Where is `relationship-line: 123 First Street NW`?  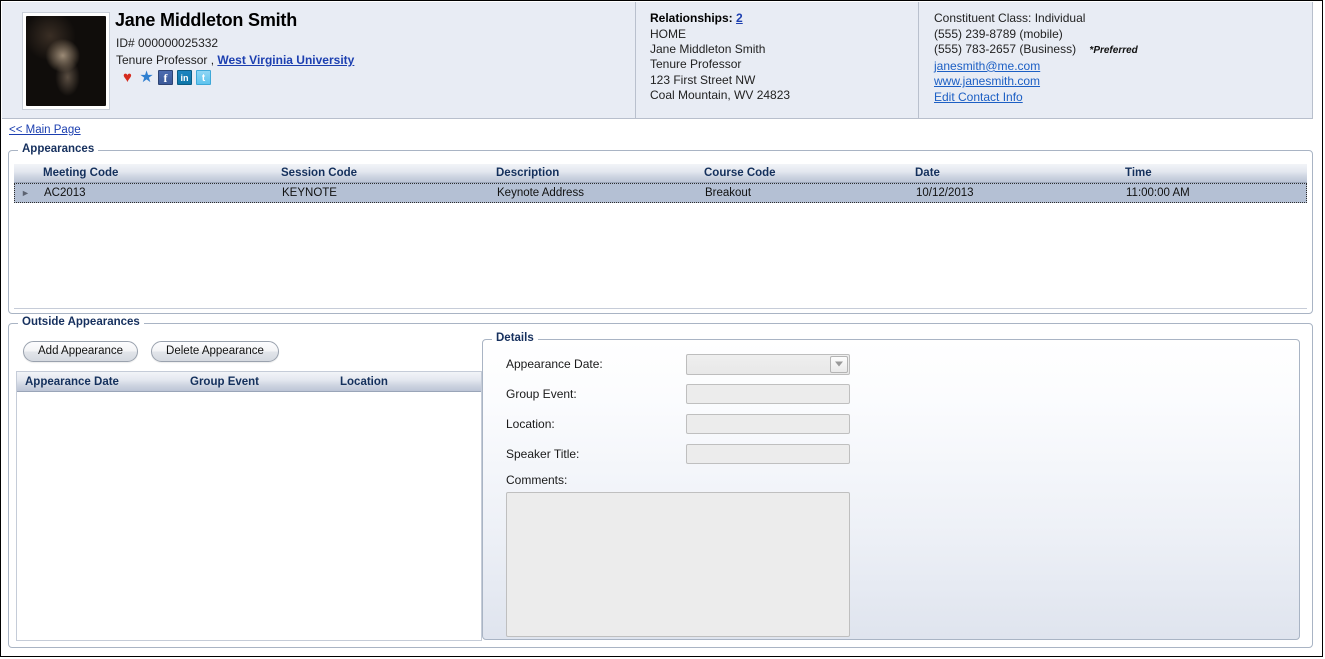 relationship-line: 123 First Street NW is located at coordinates (703, 79).